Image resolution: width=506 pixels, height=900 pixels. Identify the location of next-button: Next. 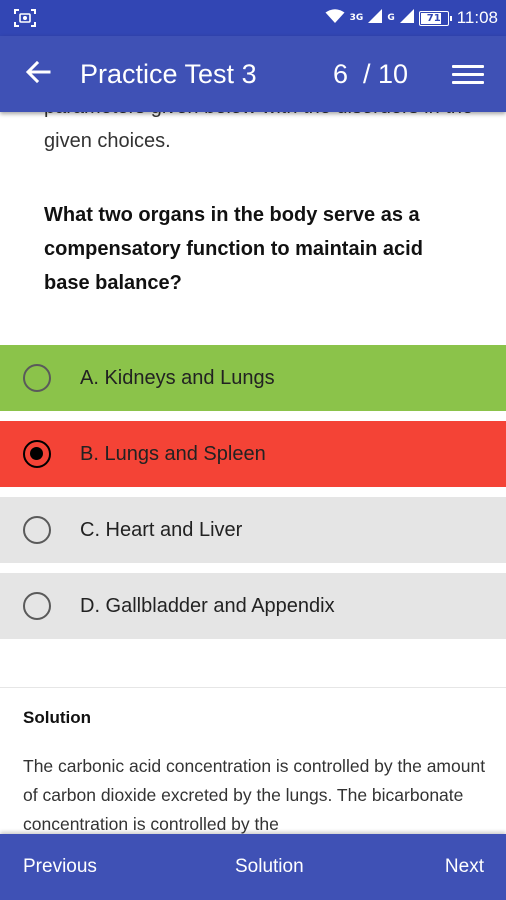
(464, 867).